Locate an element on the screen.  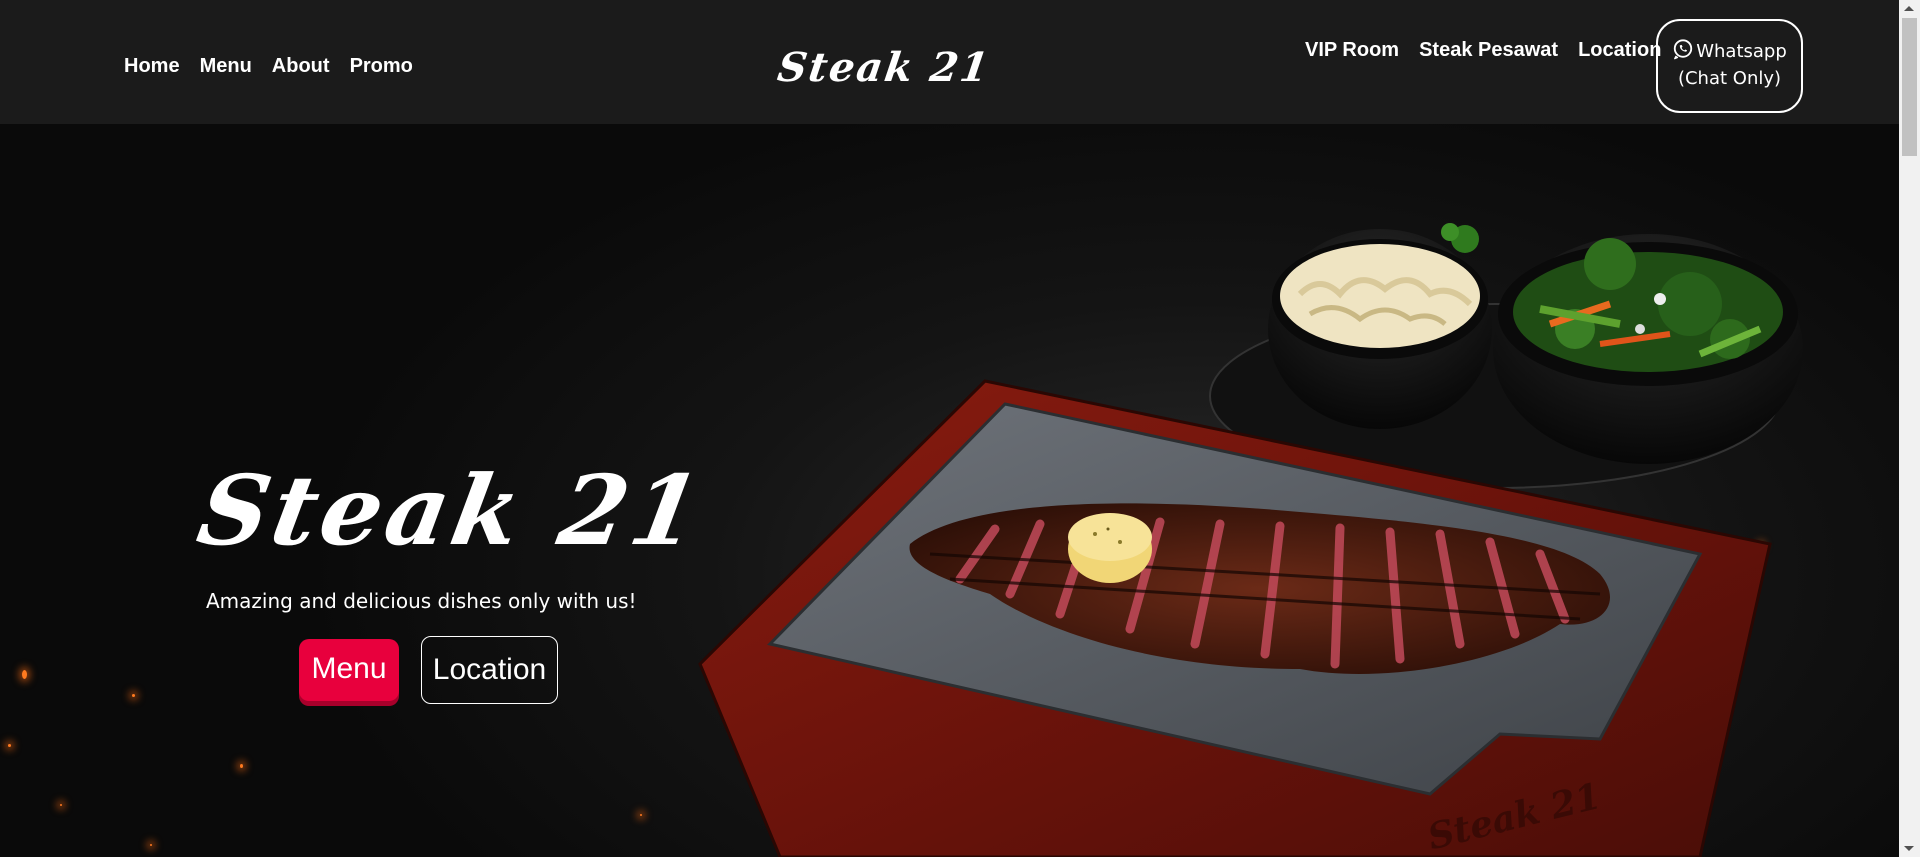
scroll-up-arrow-icon is located at coordinates (1909, 8).